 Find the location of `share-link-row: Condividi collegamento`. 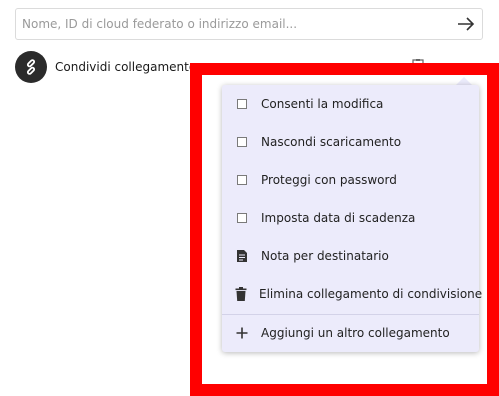

share-link-row: Condividi collegamento is located at coordinates (105, 67).